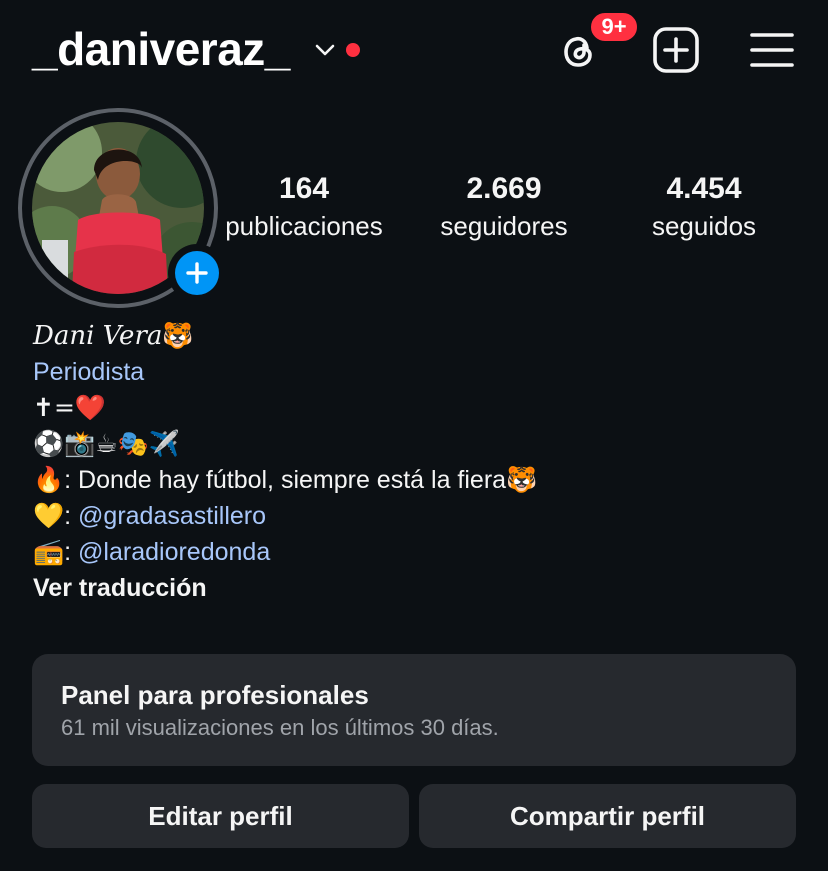  Describe the element at coordinates (304, 226) in the screenshot. I see `posts-label: publicaciones` at that location.